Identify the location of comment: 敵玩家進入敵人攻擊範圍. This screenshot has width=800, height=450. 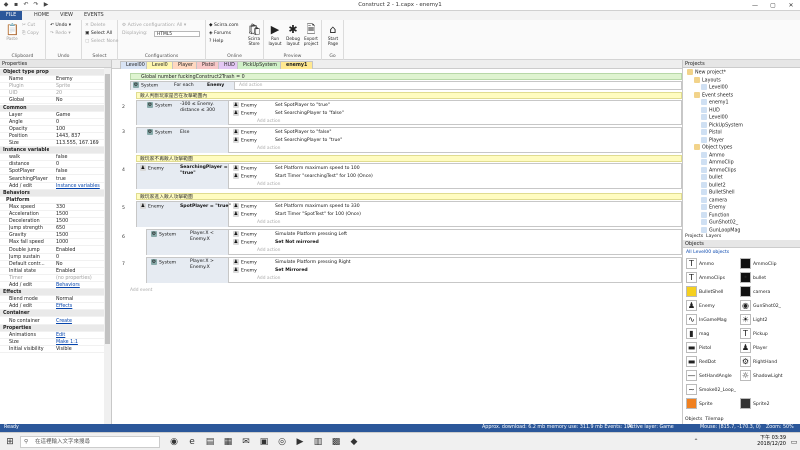
(409, 196).